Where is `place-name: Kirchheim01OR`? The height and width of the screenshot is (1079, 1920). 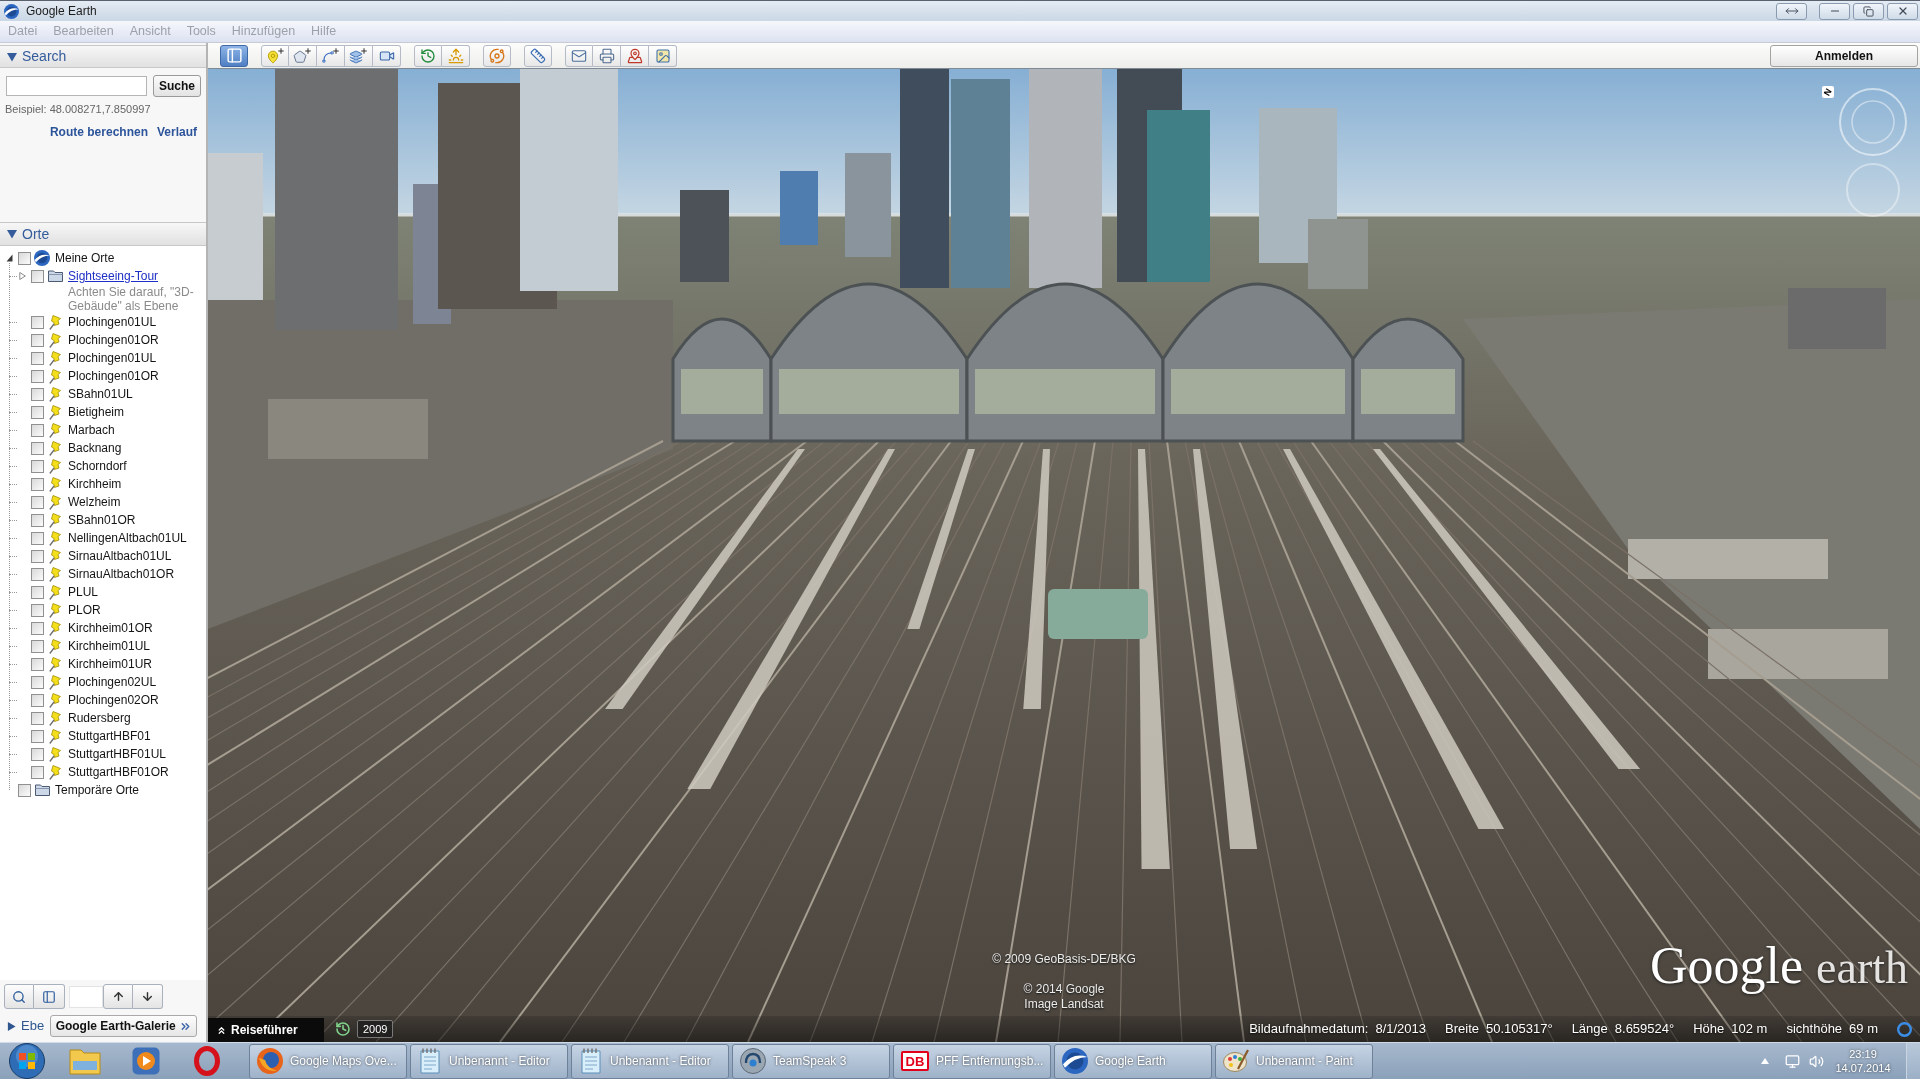
place-name: Kirchheim01OR is located at coordinates (110, 628).